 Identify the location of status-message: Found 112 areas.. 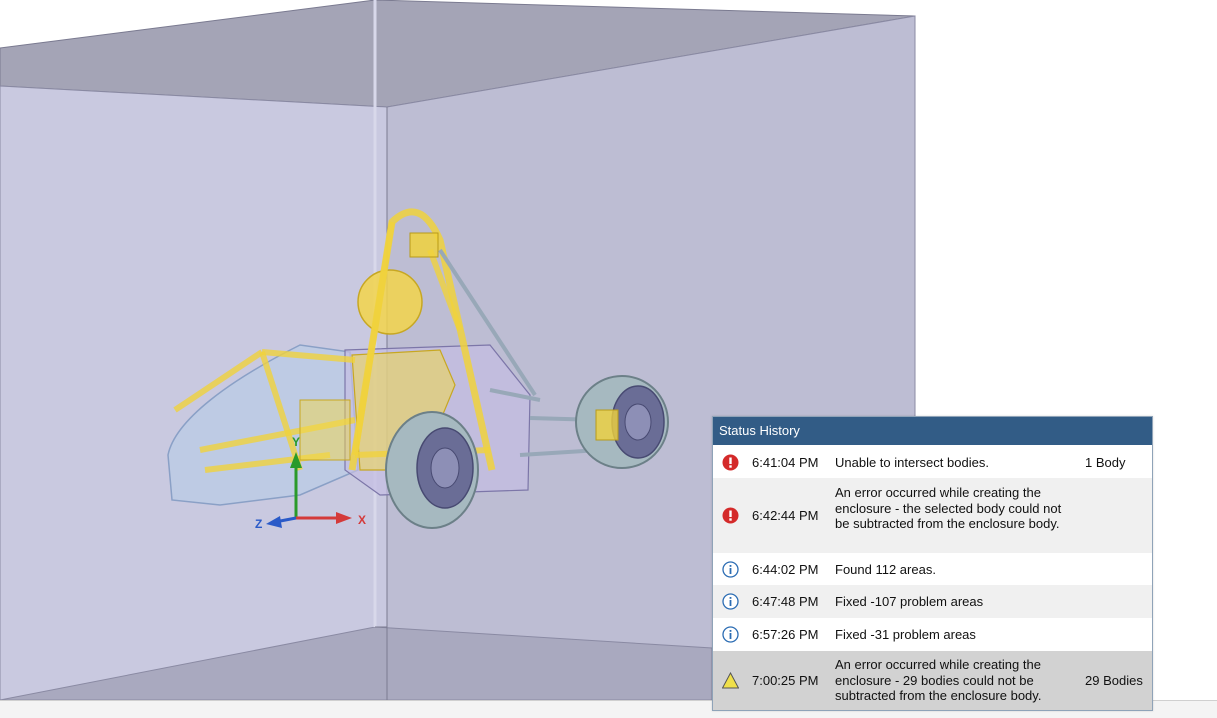
(885, 569).